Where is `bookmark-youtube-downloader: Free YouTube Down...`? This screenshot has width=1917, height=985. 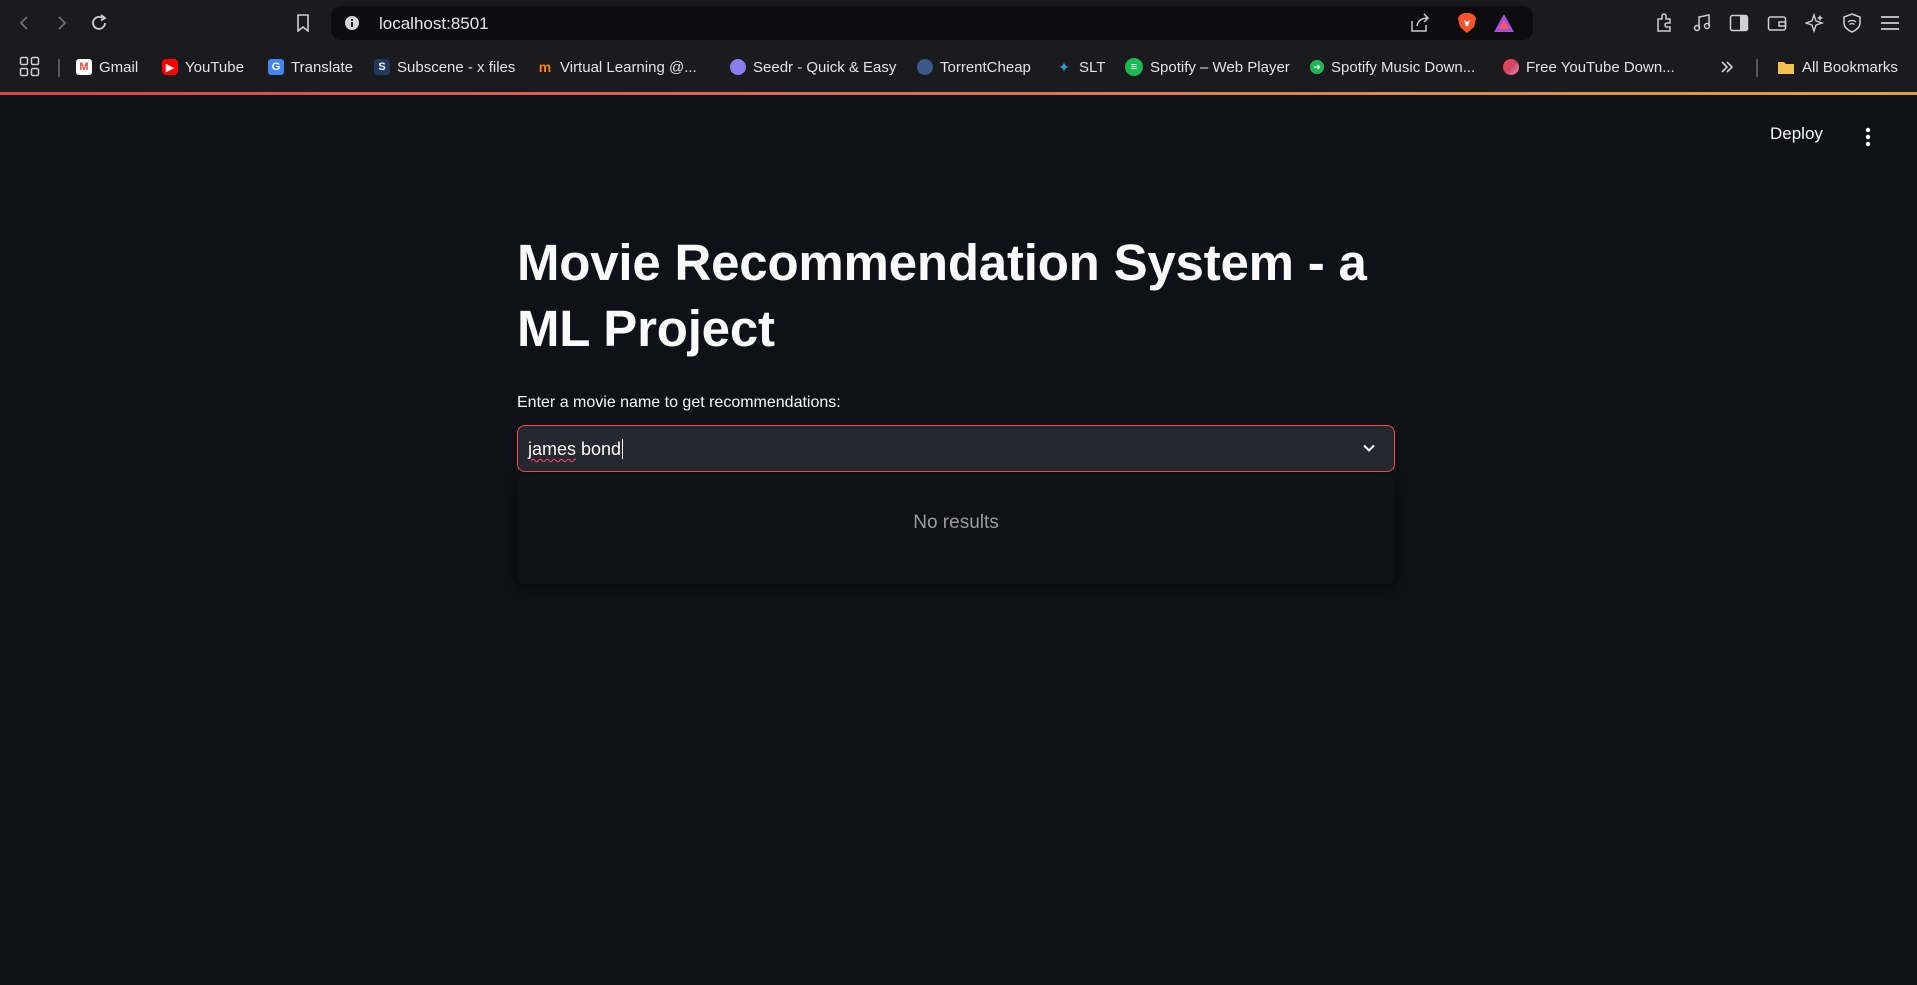
bookmark-youtube-downloader: Free YouTube Down... is located at coordinates (1589, 67).